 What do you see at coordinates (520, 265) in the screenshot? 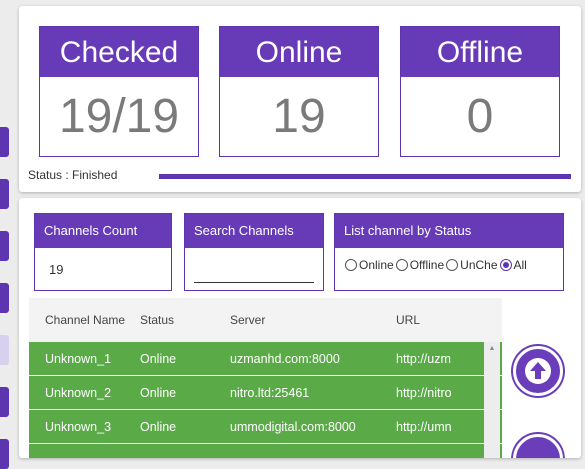
I see `radio-all-label: All` at bounding box center [520, 265].